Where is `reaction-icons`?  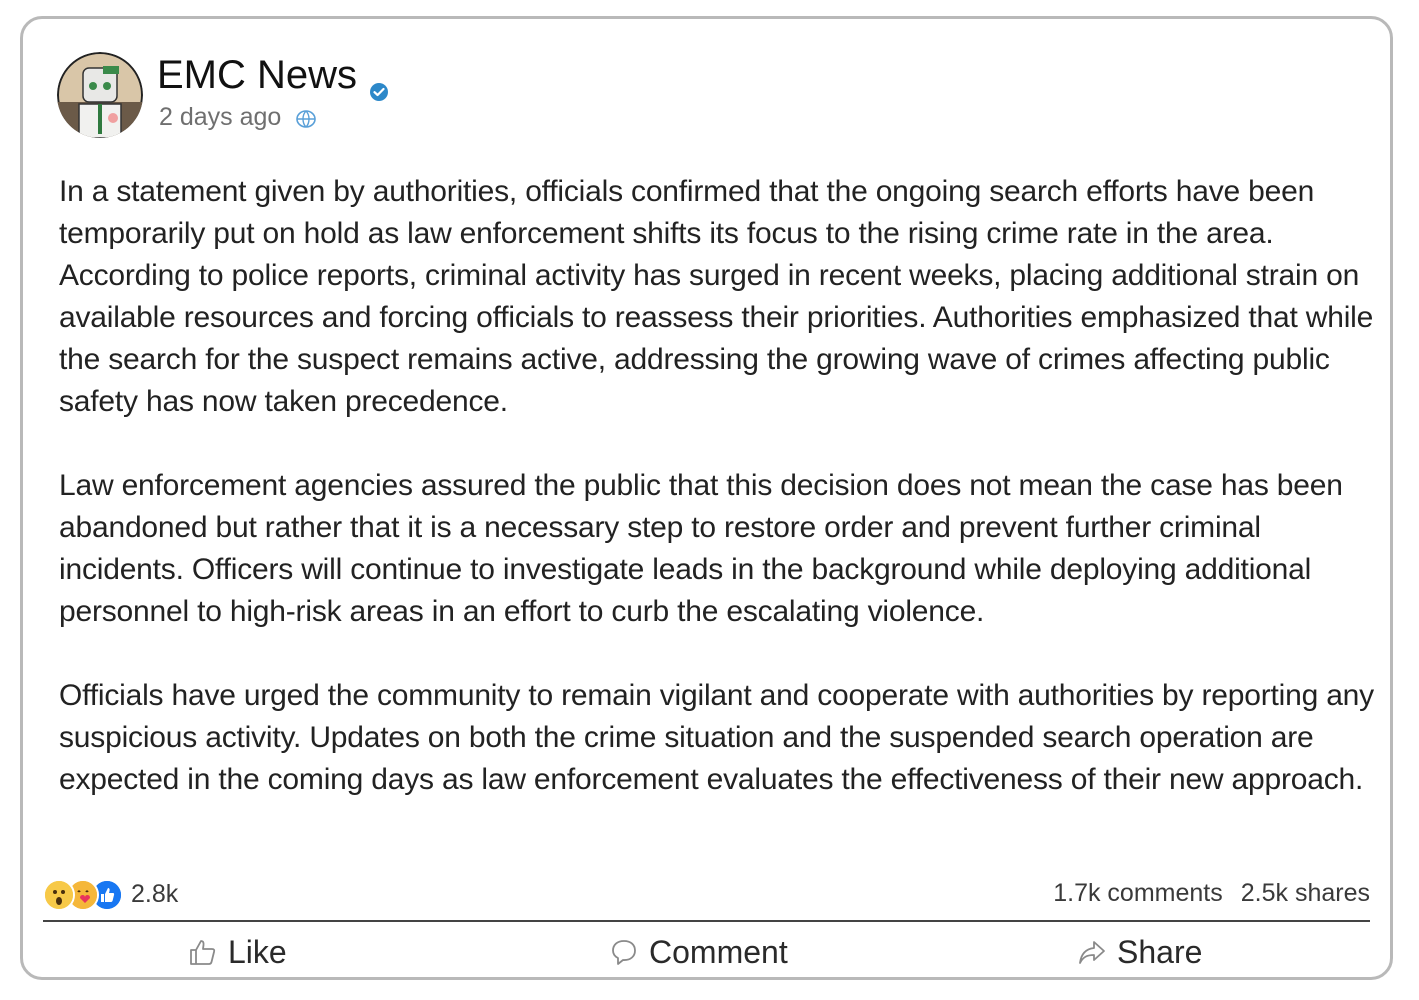
reaction-icons is located at coordinates (84, 895).